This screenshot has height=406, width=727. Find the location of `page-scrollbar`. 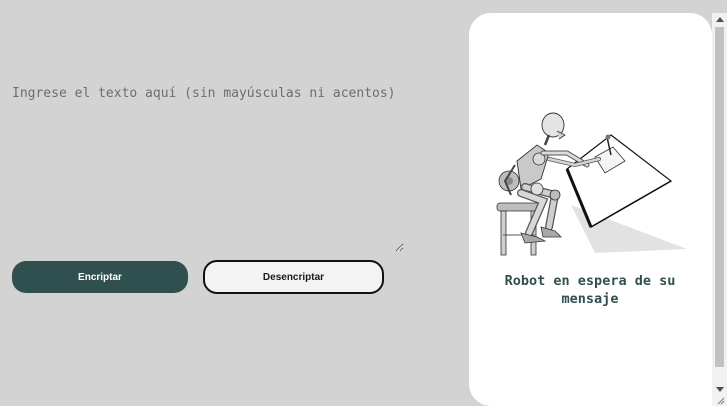

page-scrollbar is located at coordinates (719, 209).